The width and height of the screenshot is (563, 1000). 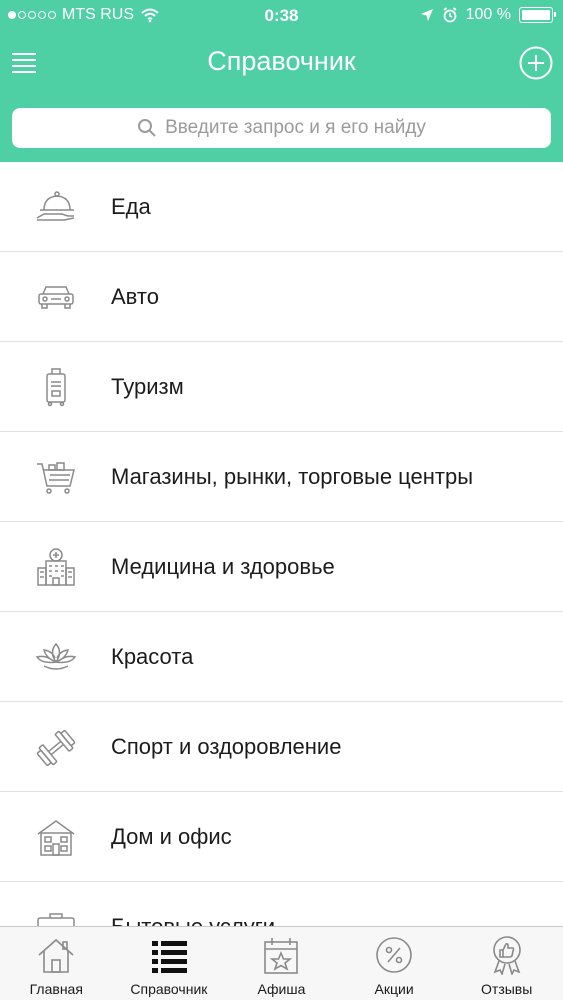 I want to click on category-item-shops: Магазины, рынки, торговые центры, so click(x=281, y=477).